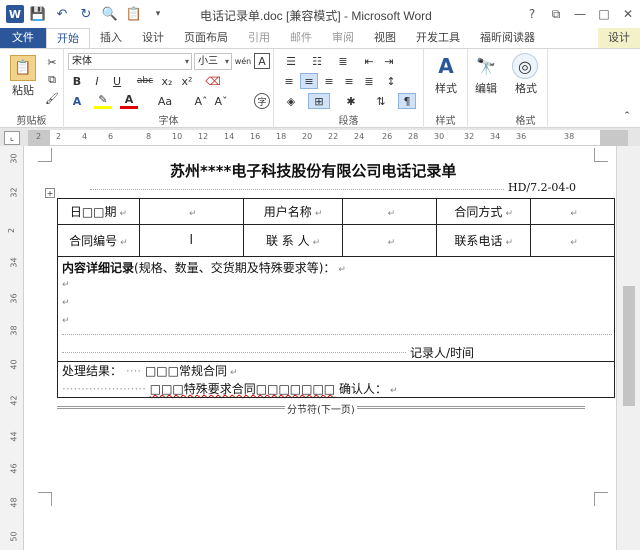 This screenshot has height=550, width=640. What do you see at coordinates (14, 298) in the screenshot?
I see `ruler-number: 36` at bounding box center [14, 298].